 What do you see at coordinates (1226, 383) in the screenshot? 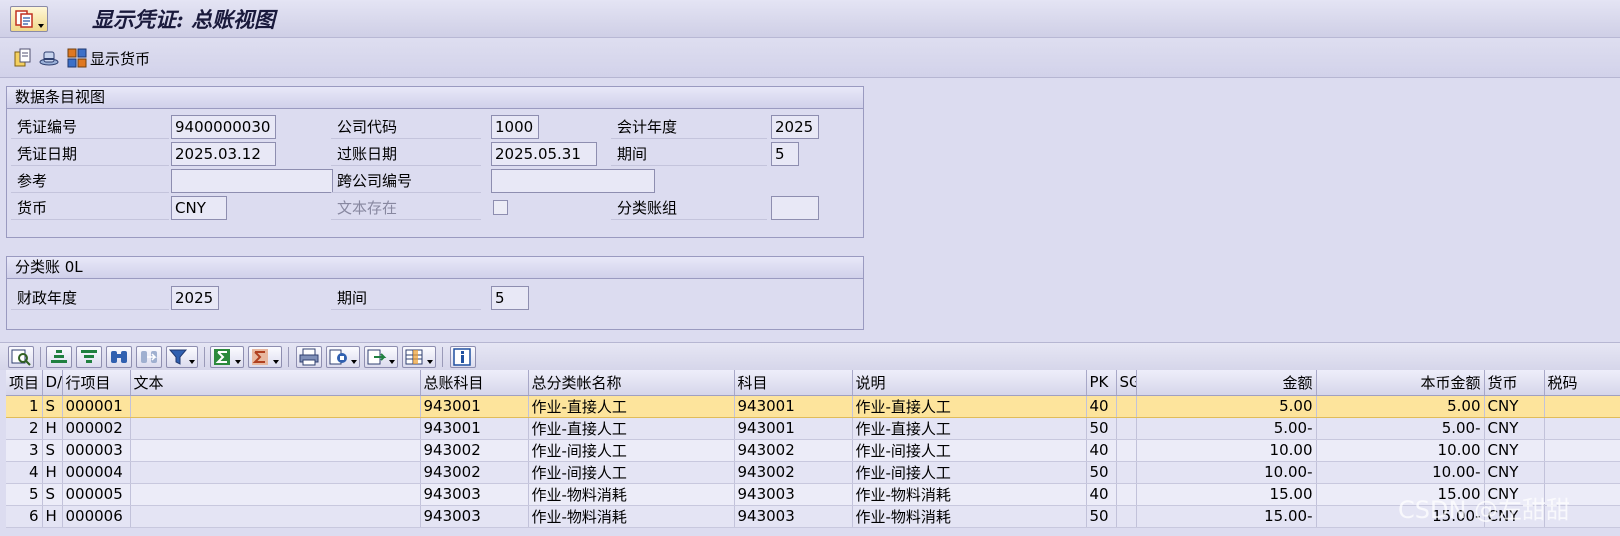
I see `col-header-amount: 金额` at bounding box center [1226, 383].